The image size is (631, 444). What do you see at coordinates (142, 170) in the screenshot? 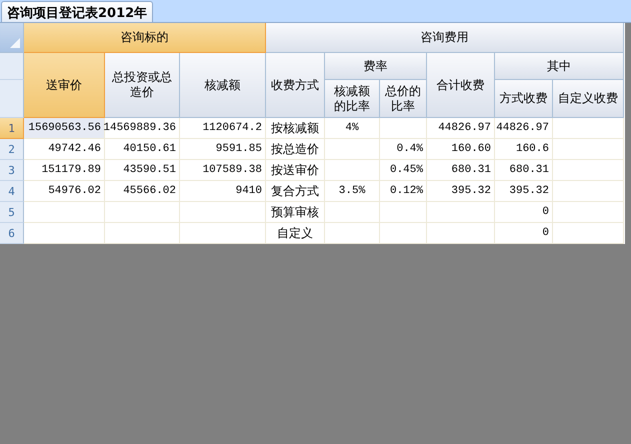
I see `table-cell: 43590.51` at bounding box center [142, 170].